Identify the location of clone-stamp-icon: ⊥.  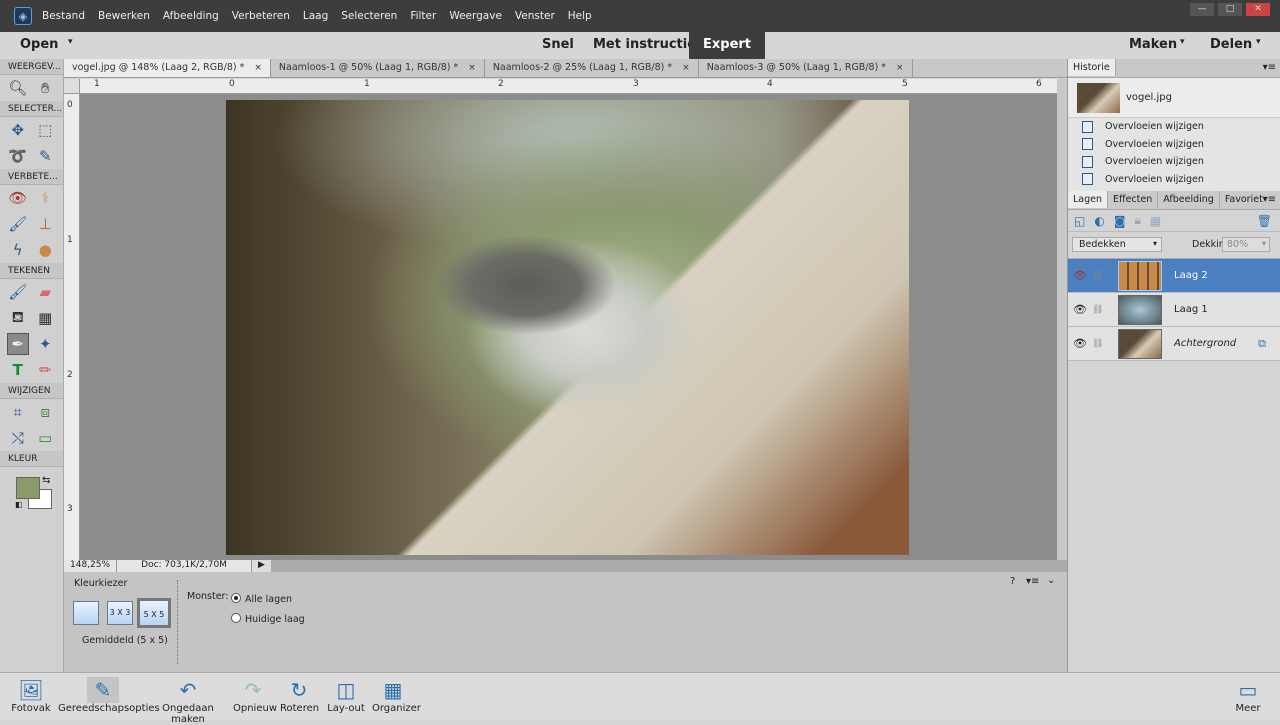
(45, 224).